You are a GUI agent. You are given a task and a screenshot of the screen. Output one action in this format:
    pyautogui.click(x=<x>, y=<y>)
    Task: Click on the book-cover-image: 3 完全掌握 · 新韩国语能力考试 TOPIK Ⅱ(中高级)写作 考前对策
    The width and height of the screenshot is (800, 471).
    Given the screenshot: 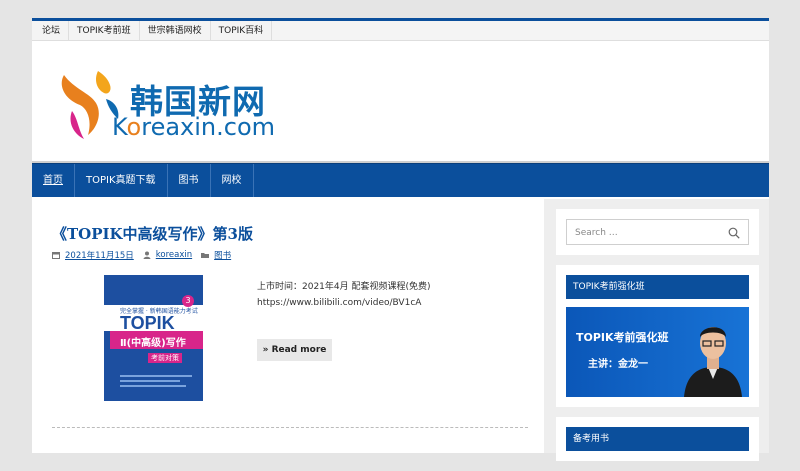 What is the action you would take?
    pyautogui.click(x=153, y=338)
    